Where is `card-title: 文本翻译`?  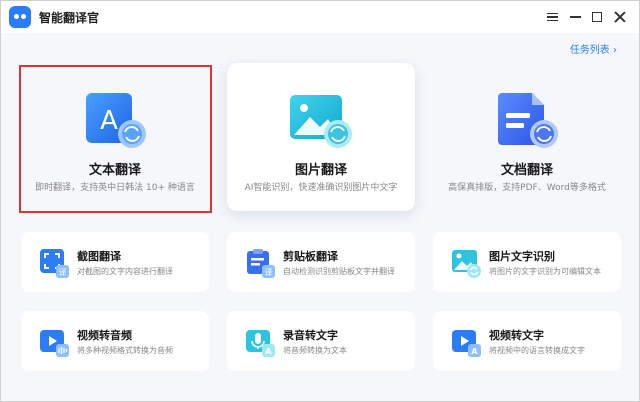 card-title: 文本翻译 is located at coordinates (114, 170).